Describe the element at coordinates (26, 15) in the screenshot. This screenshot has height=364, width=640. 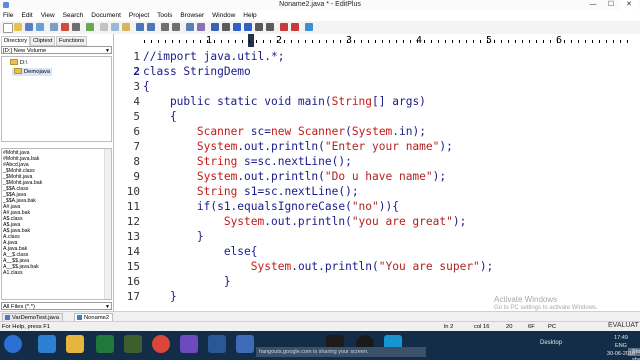
I see `menu-edit: Edit` at that location.